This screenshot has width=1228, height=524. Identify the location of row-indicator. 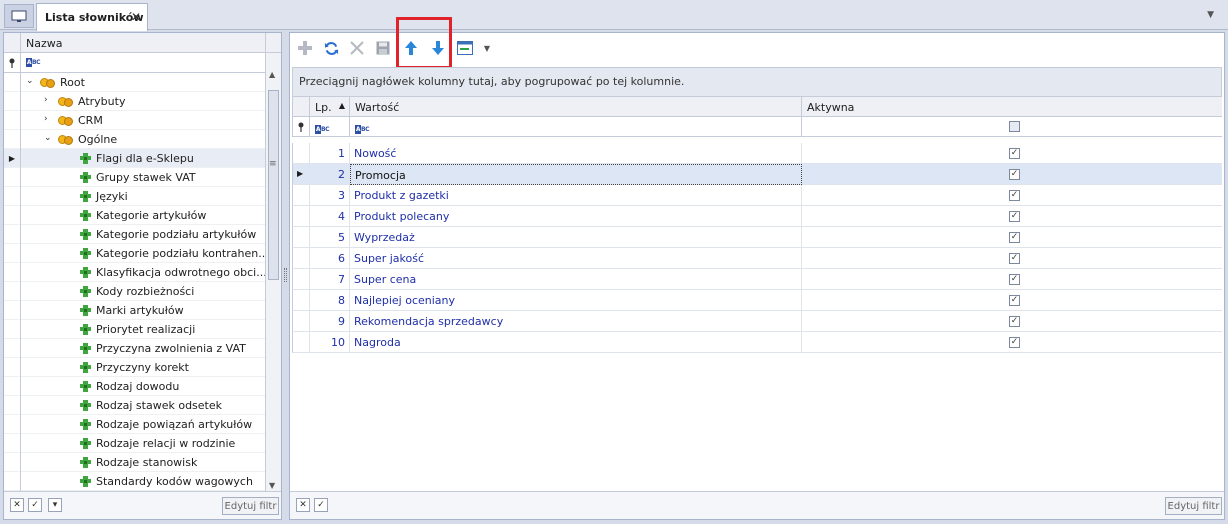
(12, 196).